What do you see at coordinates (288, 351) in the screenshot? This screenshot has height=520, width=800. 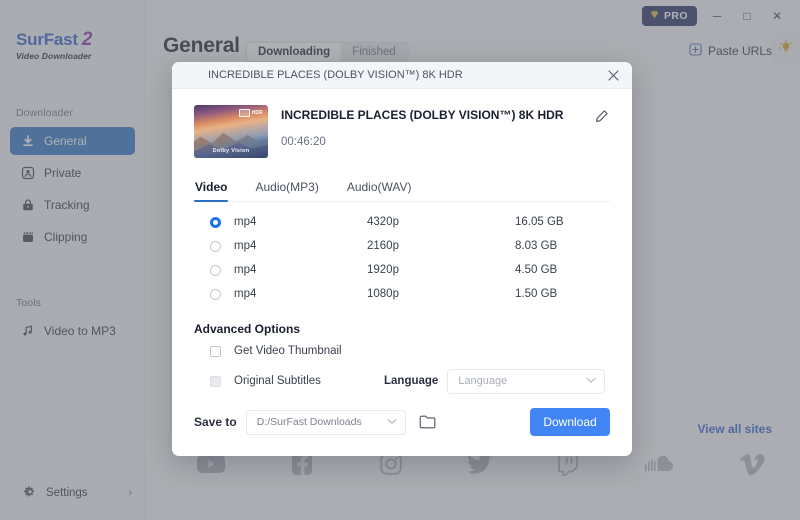 I see `get-thumbnail-label: Get Video Thumbnail` at bounding box center [288, 351].